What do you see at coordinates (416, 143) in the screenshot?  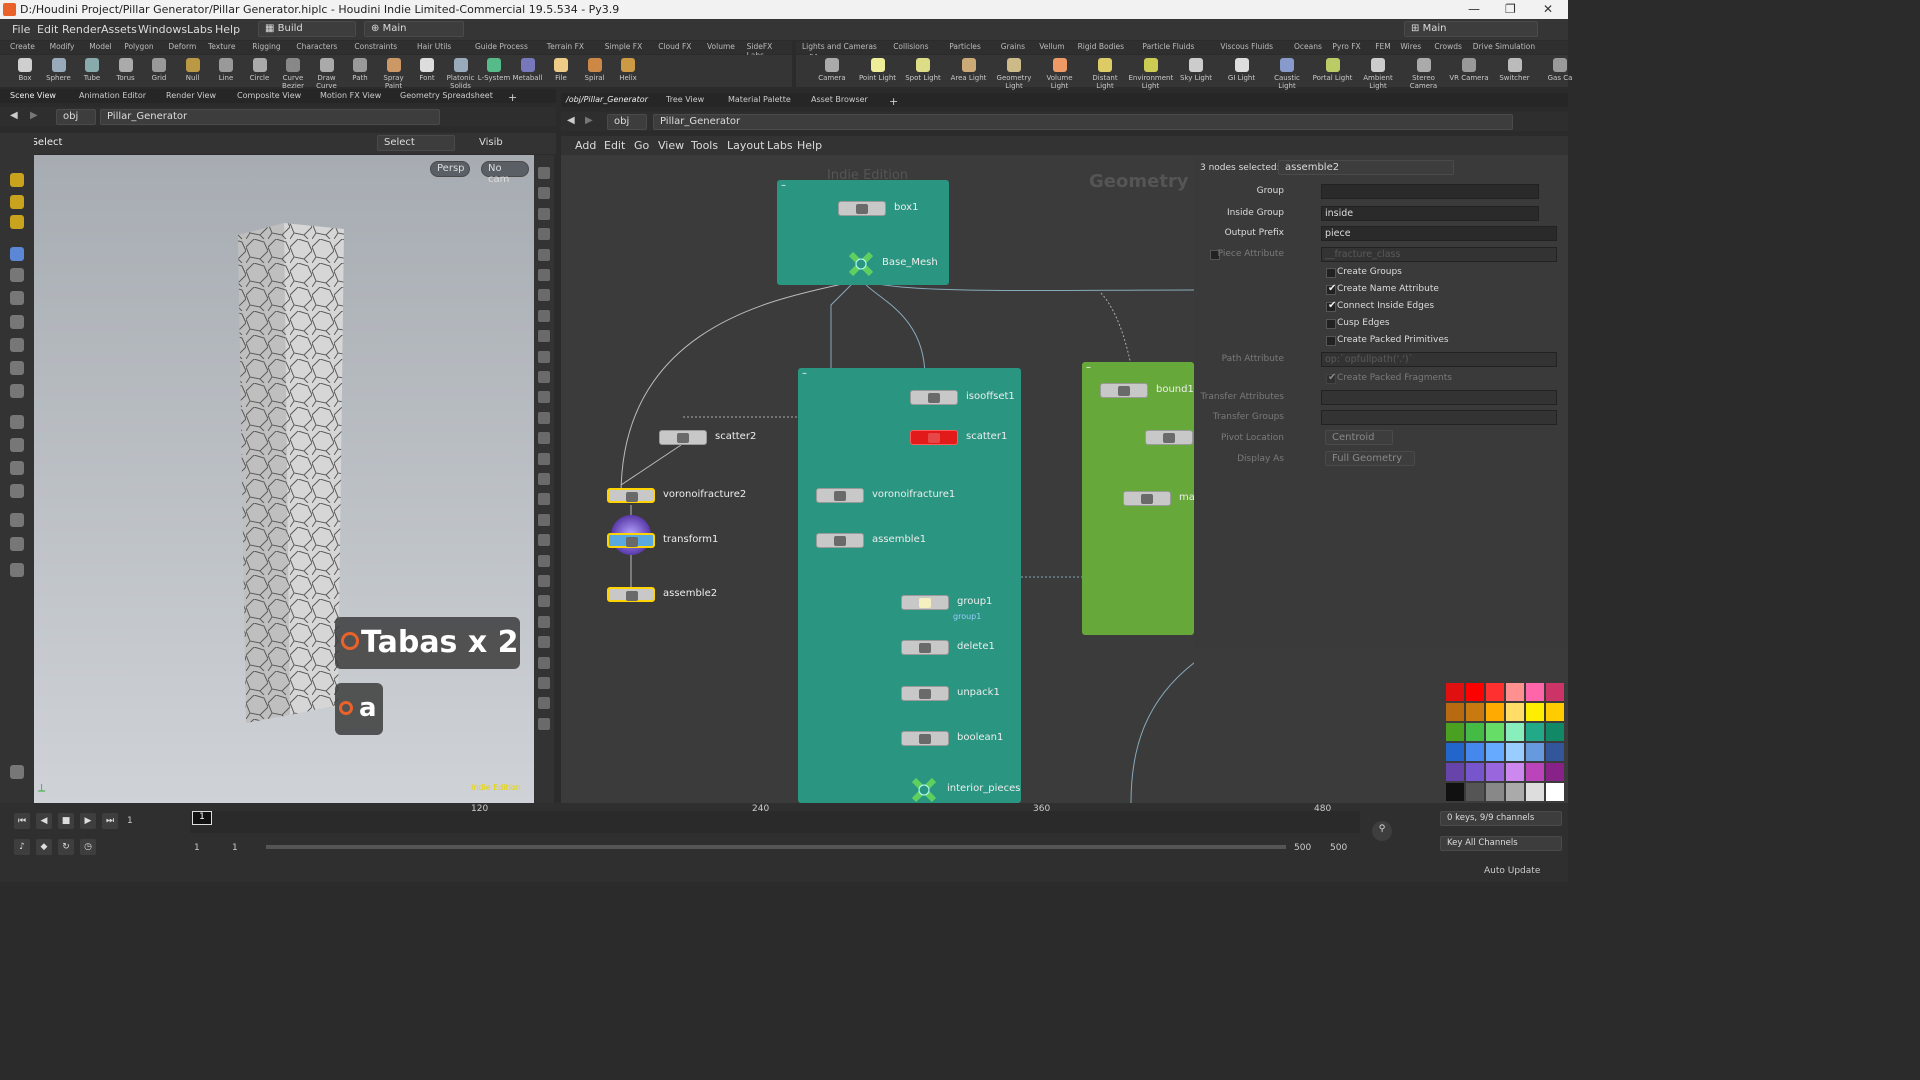 I see `select-mode-dropdown: Select` at bounding box center [416, 143].